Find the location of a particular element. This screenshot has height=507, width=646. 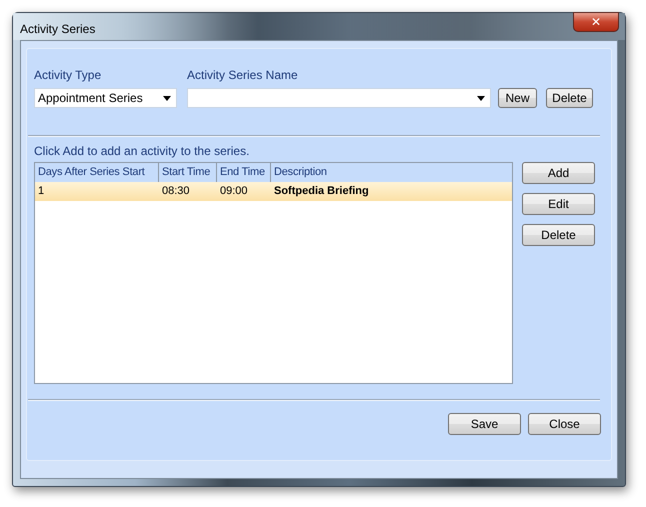

dialog-button: Save is located at coordinates (484, 424).